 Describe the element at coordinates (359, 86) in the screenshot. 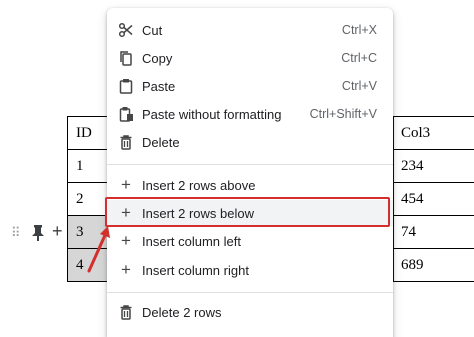

I see `menu-item-shortcut: Ctrl+V` at that location.